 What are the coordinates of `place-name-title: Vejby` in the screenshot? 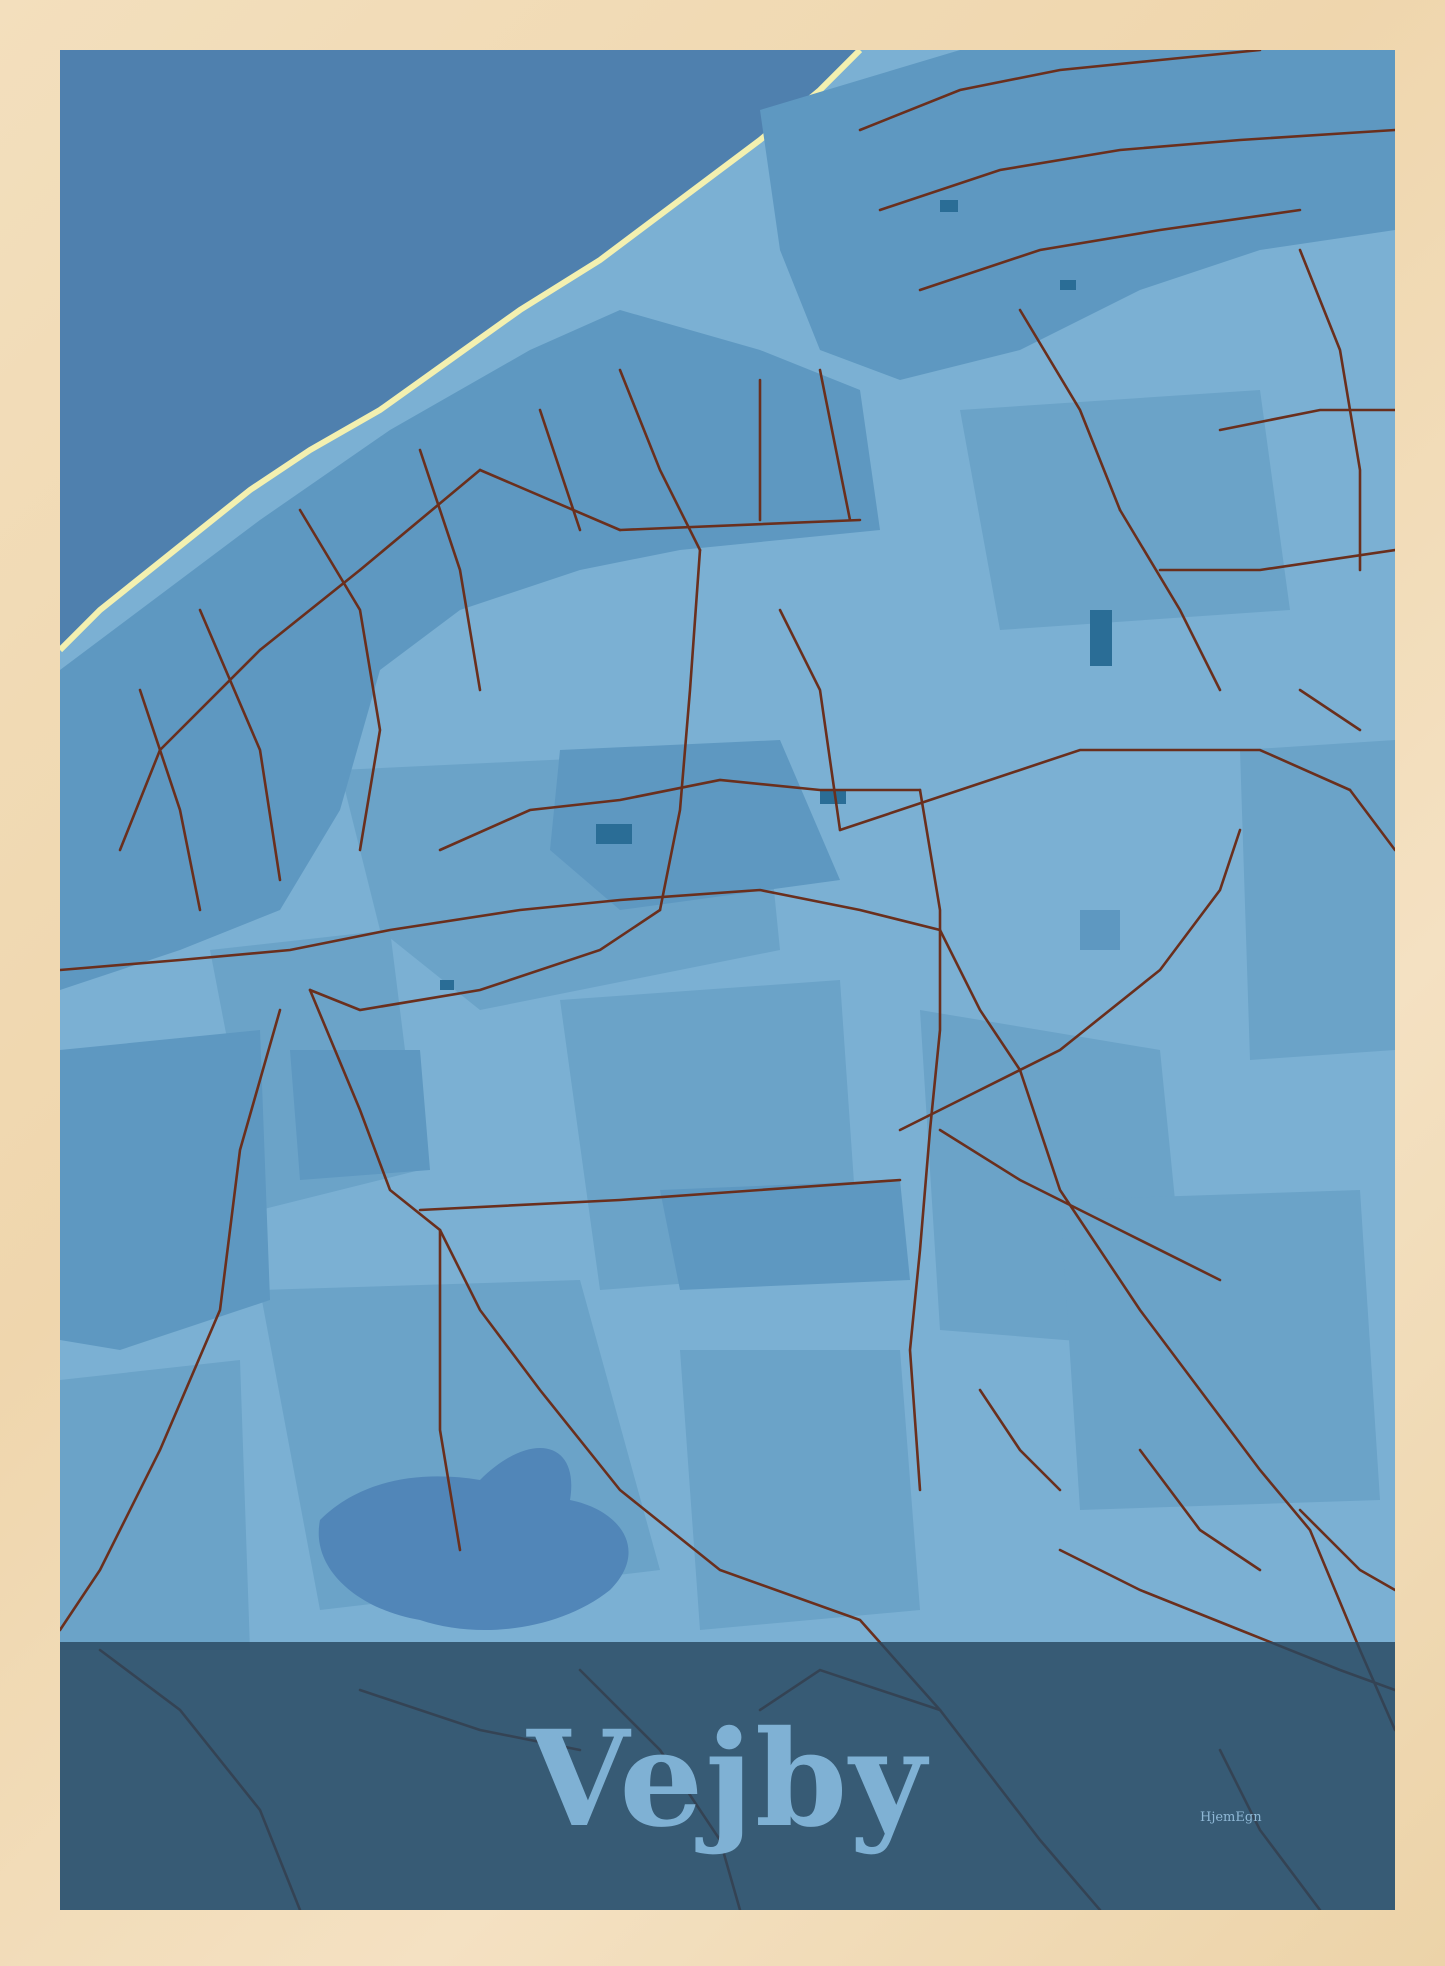 It's located at (727, 1779).